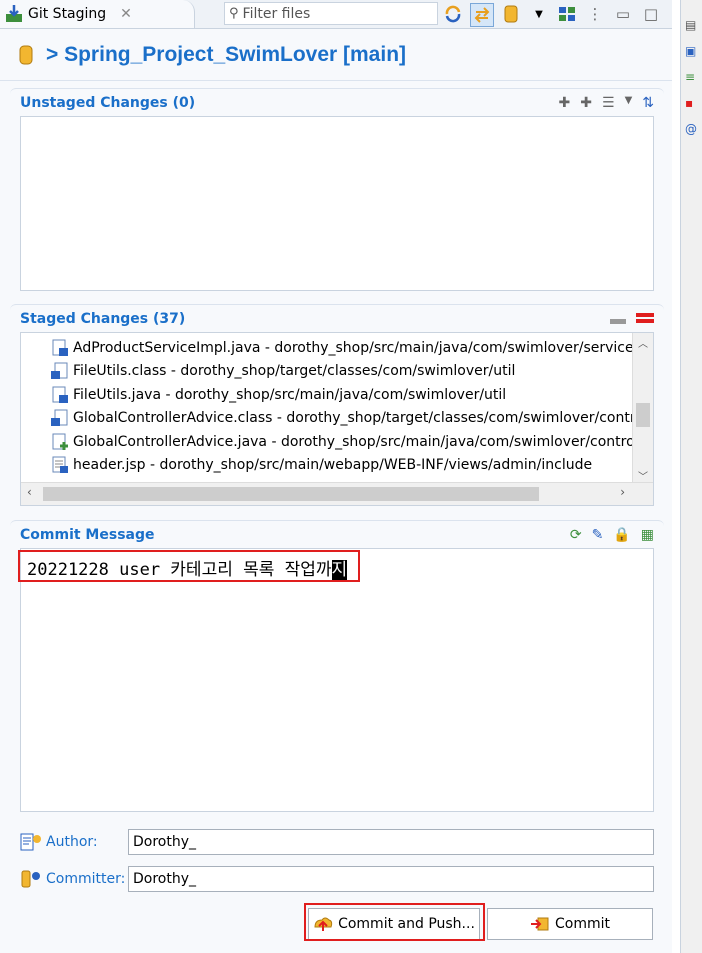 Image resolution: width=702 pixels, height=953 pixels. What do you see at coordinates (14, 13) in the screenshot?
I see `git-staging-icon` at bounding box center [14, 13].